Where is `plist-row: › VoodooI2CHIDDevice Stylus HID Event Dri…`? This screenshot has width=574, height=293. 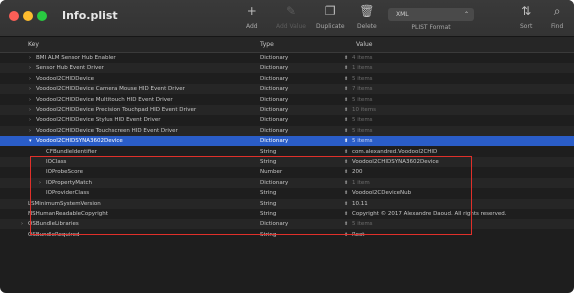 plist-row: › VoodooI2CHIDDevice Stylus HID Event Dri… is located at coordinates (287, 120).